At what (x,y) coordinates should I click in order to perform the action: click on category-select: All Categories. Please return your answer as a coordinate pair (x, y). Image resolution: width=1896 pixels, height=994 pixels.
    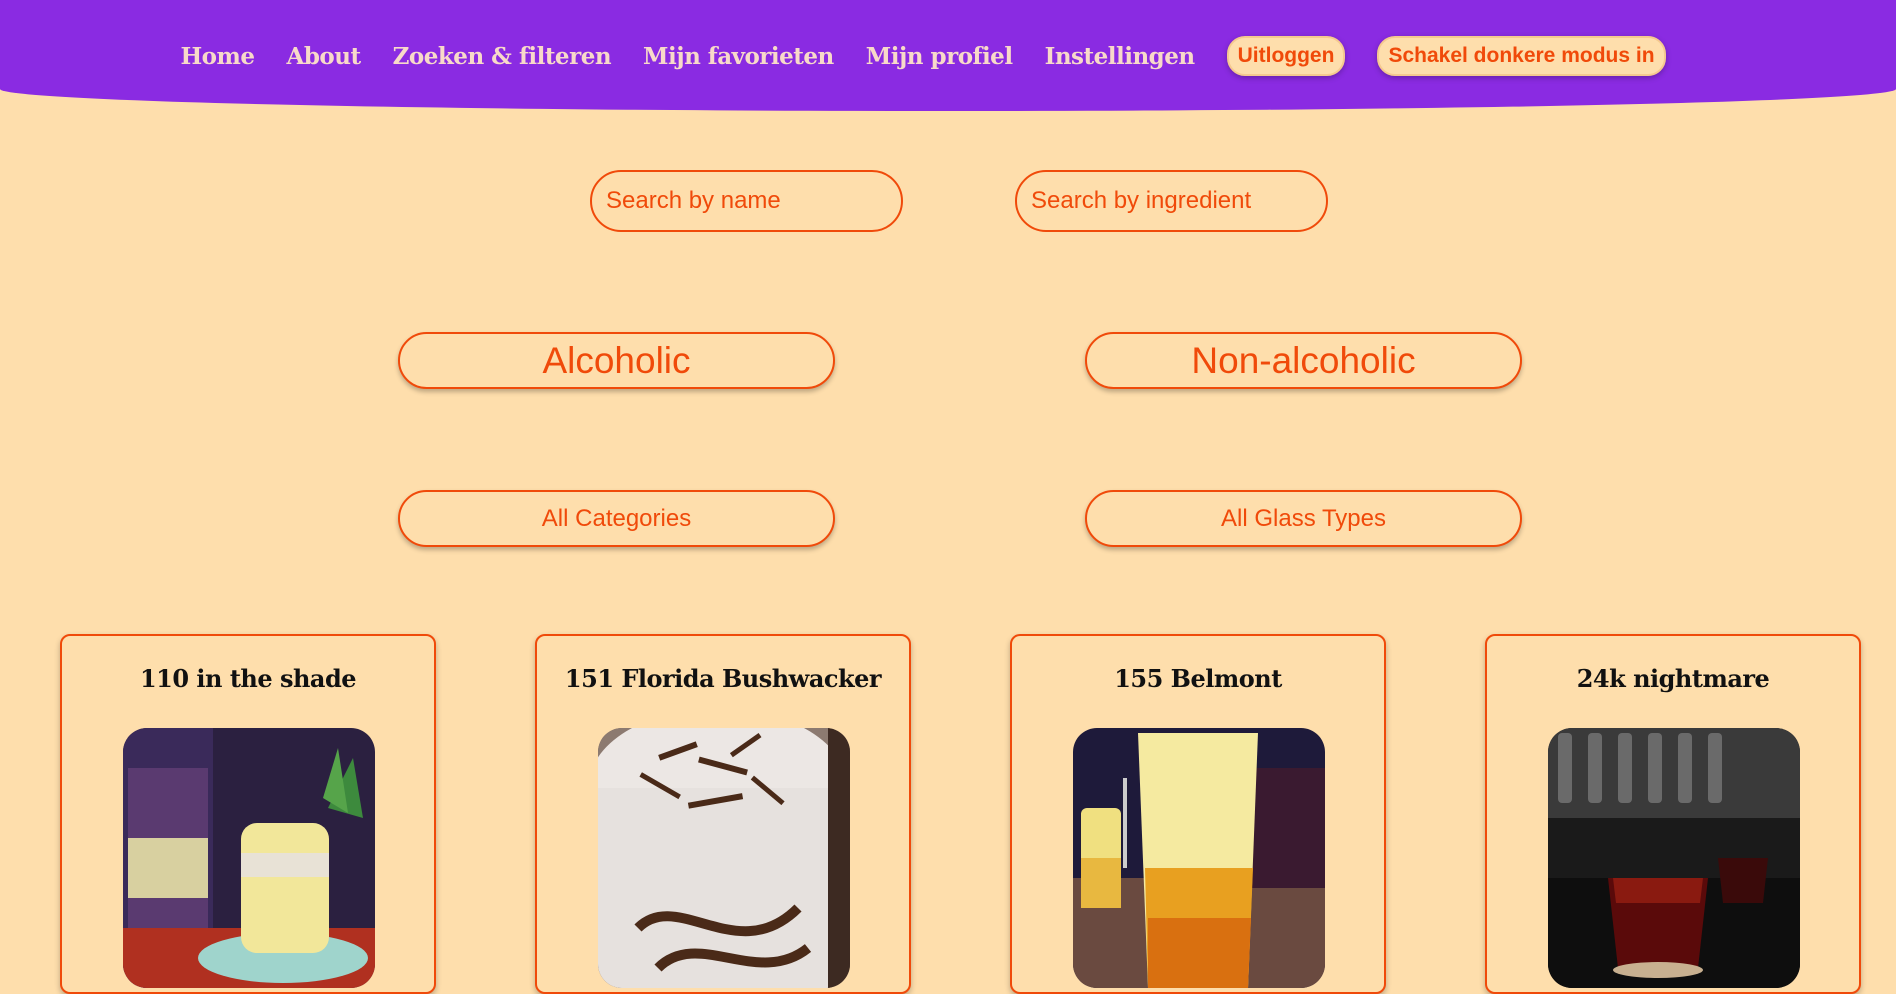
    Looking at the image, I should click on (616, 518).